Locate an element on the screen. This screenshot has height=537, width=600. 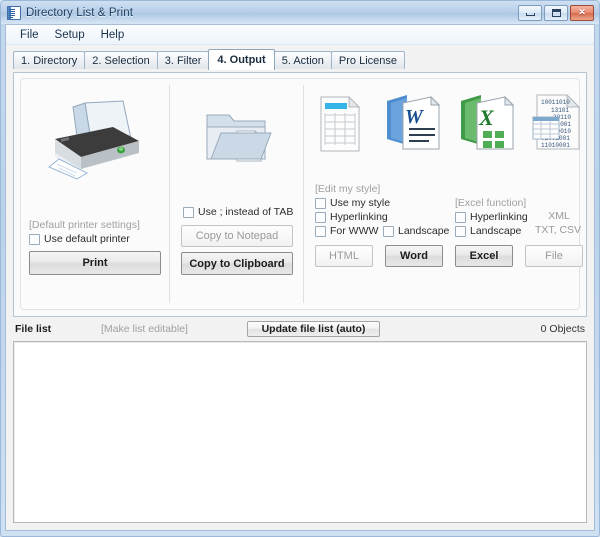
html-hyperlinking-checkbox: Hyperlinking is located at coordinates (351, 217).